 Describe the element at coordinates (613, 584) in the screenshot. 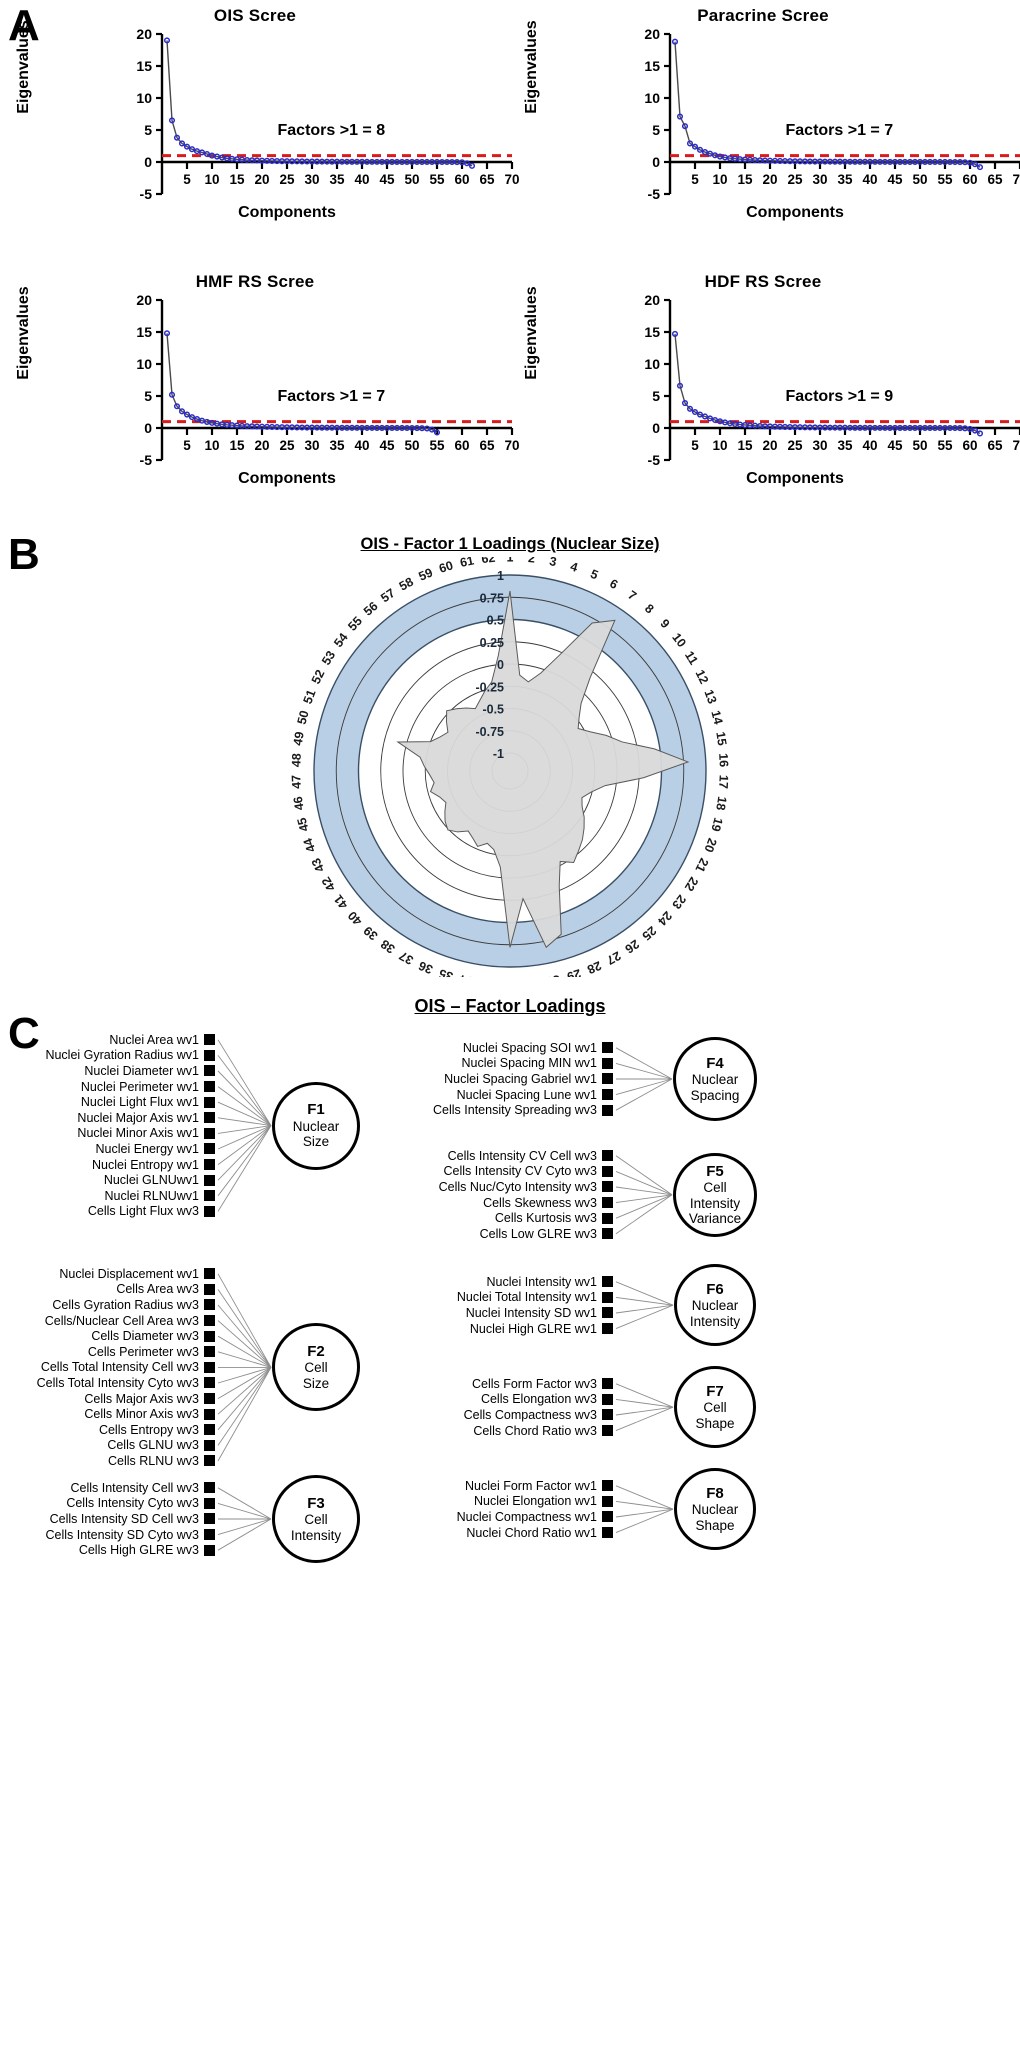

I see `radar-category-label: 6` at that location.